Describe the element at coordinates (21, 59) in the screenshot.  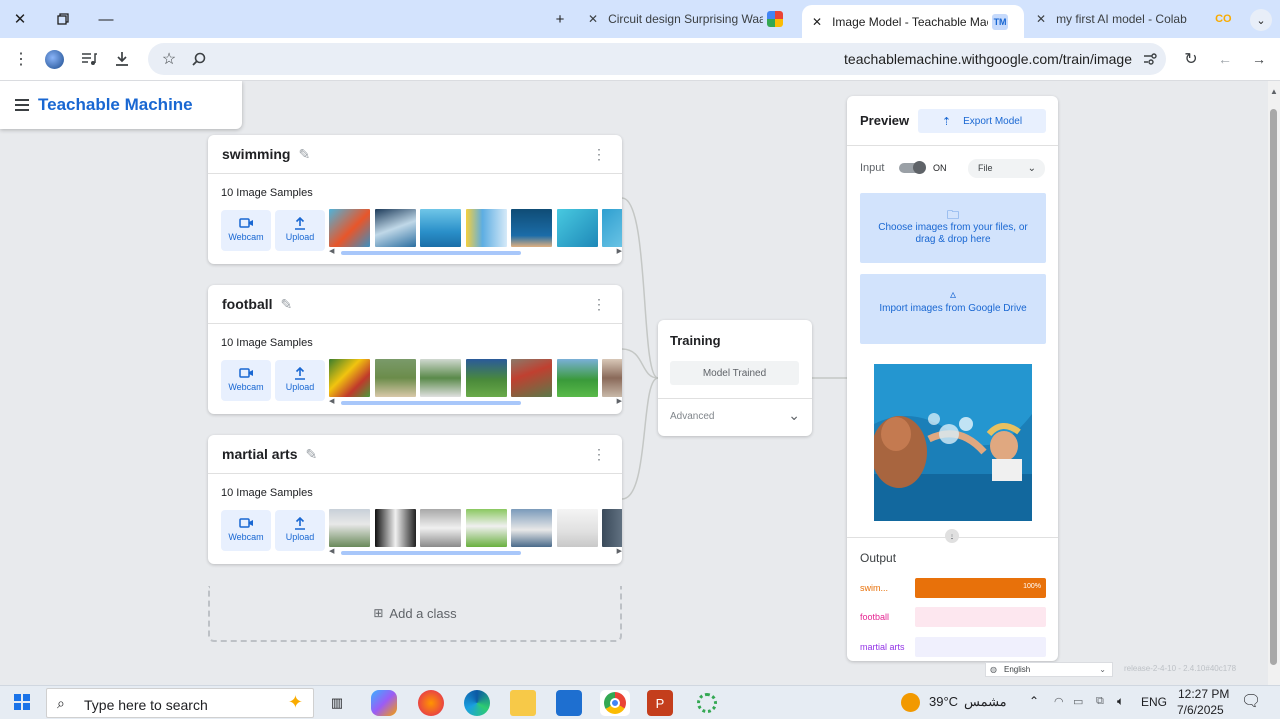
I see `menu-dots-icon: ⋮` at that location.